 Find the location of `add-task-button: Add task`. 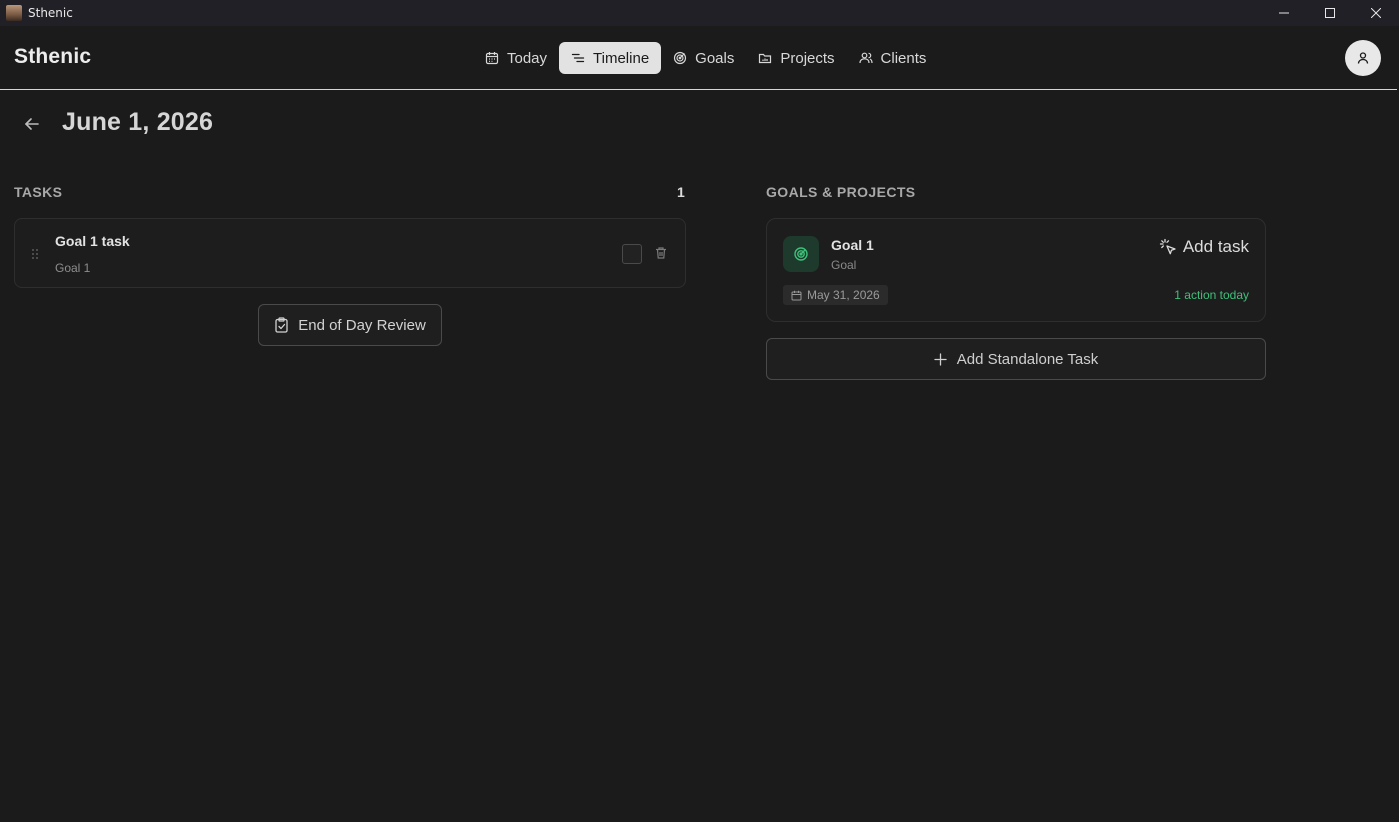

add-task-button: Add task is located at coordinates (1204, 247).